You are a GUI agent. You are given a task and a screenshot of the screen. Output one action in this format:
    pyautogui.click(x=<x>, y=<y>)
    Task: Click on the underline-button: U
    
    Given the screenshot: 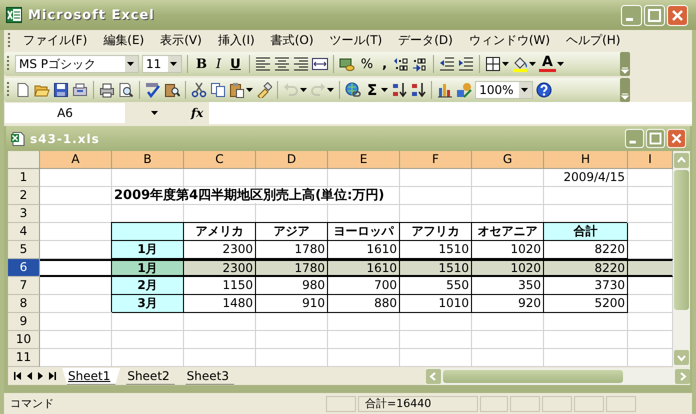 What is the action you would take?
    pyautogui.click(x=235, y=64)
    